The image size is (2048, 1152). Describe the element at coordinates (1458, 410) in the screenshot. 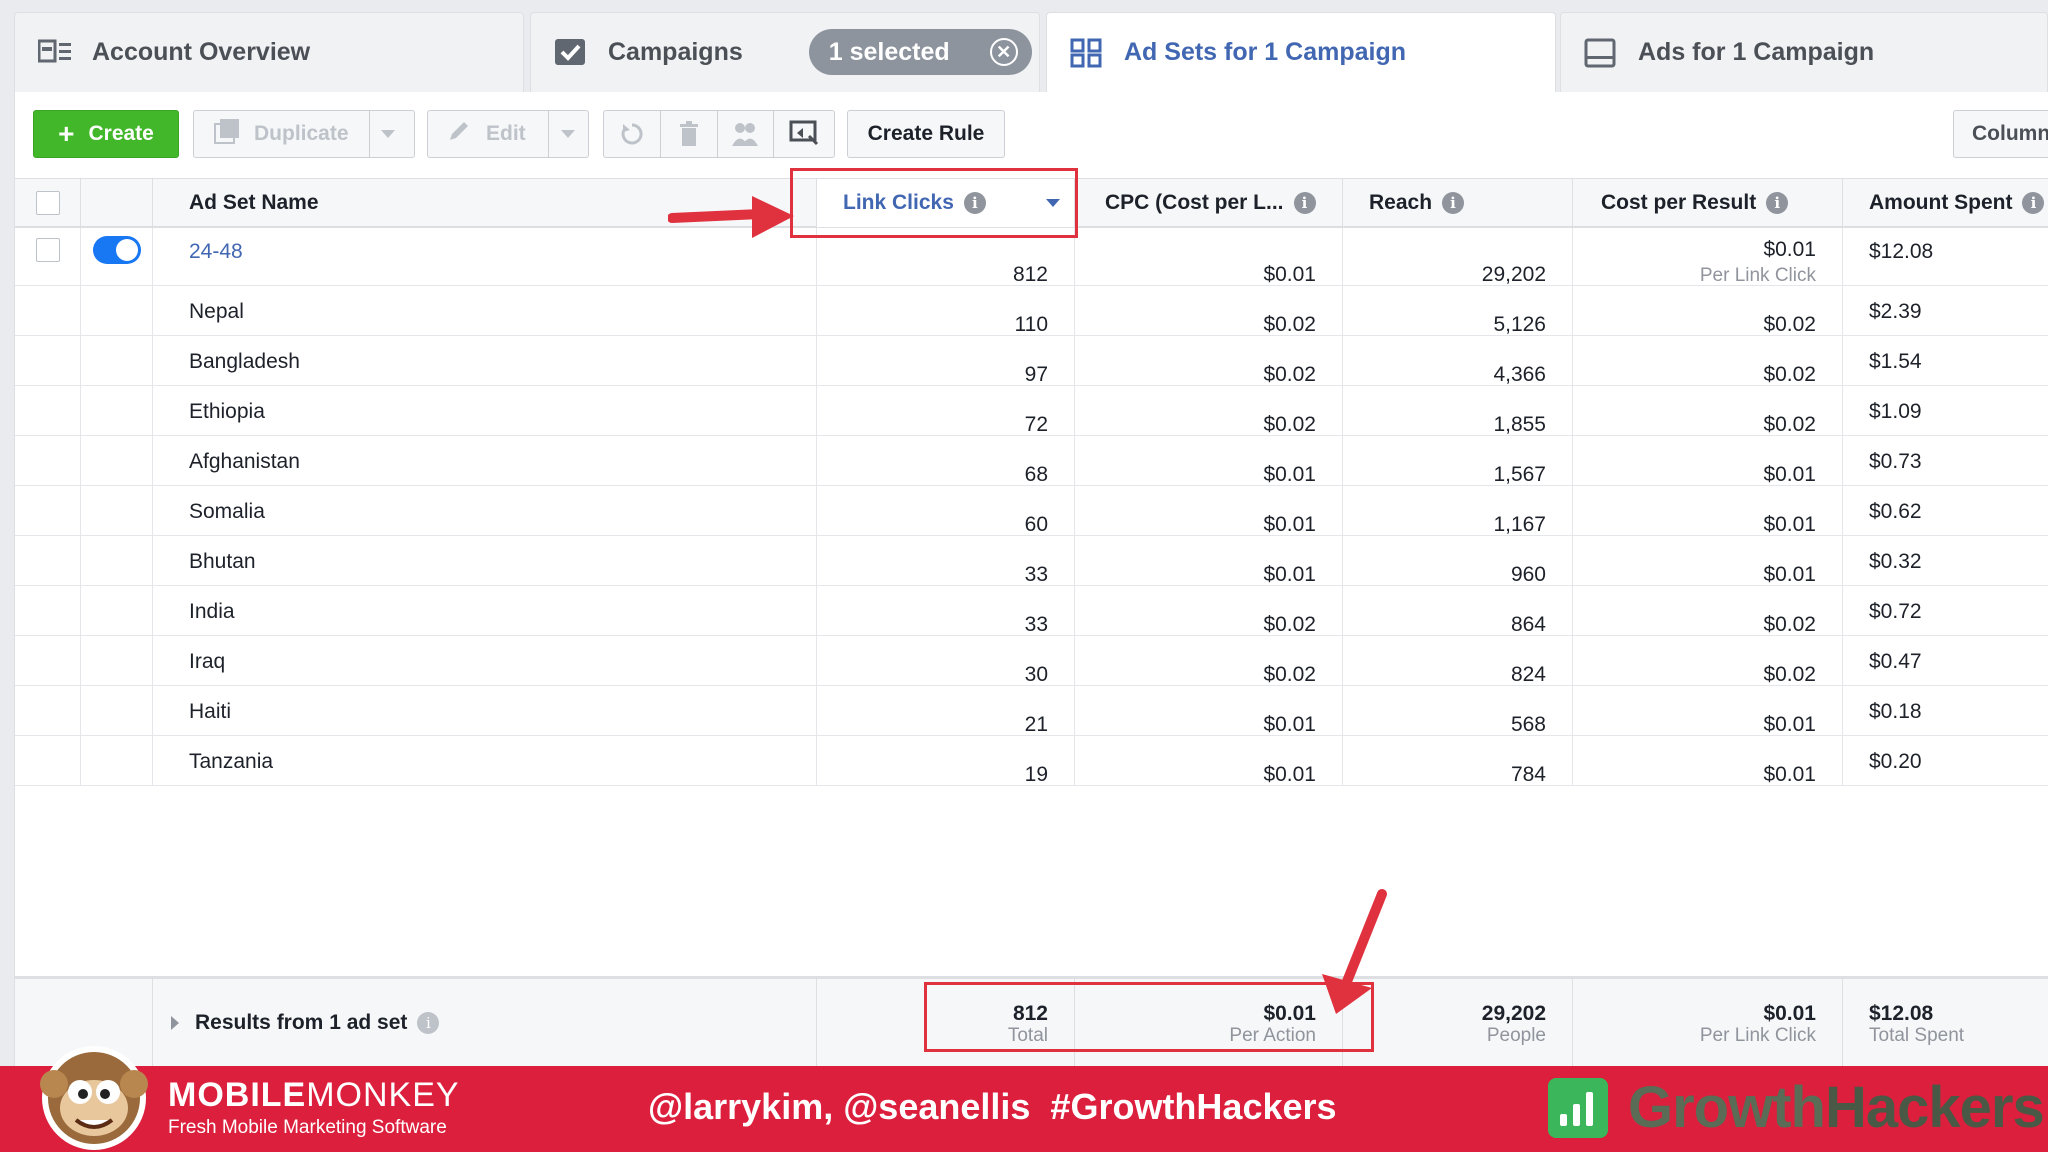

I see `reach-cell: 1,855` at that location.